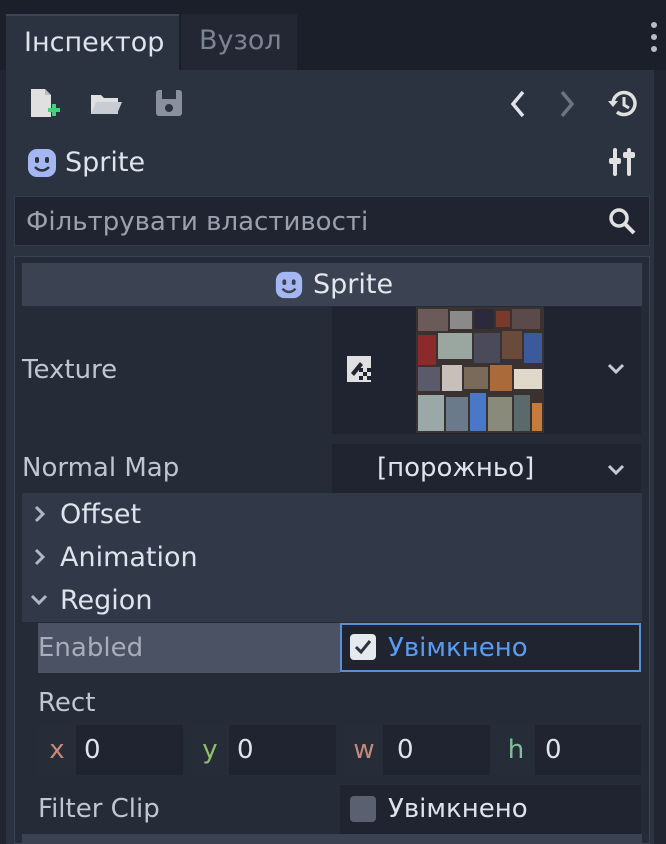  What do you see at coordinates (359, 369) in the screenshot?
I see `image-texture-icon` at bounding box center [359, 369].